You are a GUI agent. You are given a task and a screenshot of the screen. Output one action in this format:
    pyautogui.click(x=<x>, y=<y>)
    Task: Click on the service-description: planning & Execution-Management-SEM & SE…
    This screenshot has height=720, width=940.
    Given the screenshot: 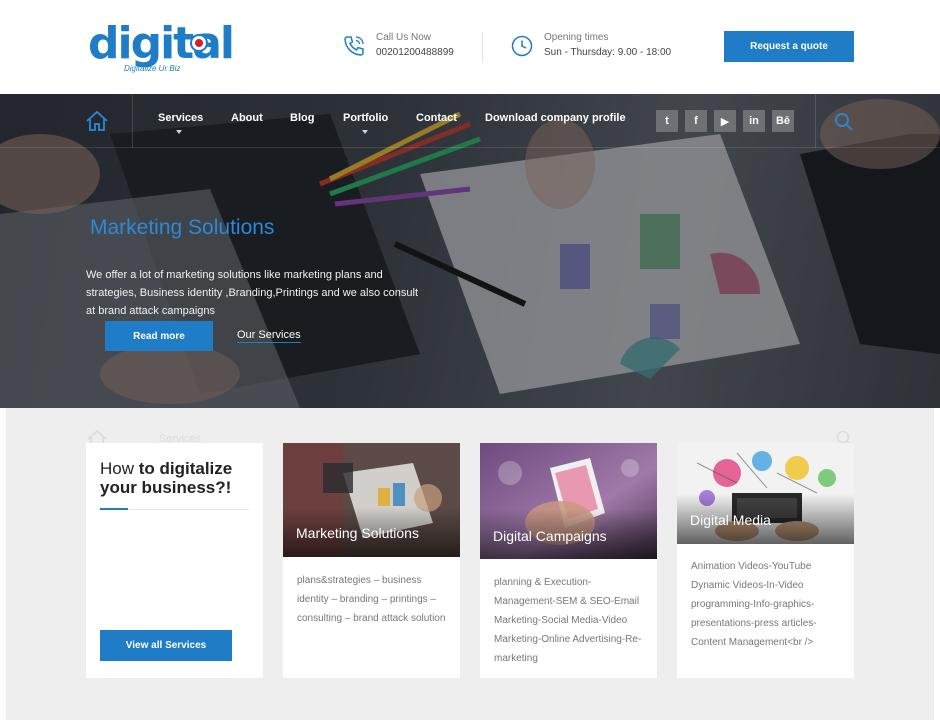 What is the action you would take?
    pyautogui.click(x=568, y=620)
    